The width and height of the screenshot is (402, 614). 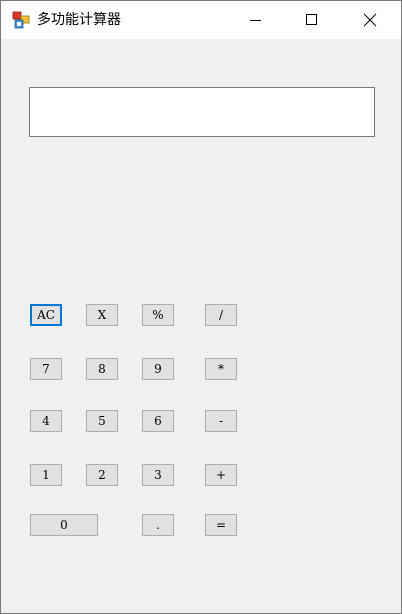 I want to click on x-button: X, so click(x=102, y=315).